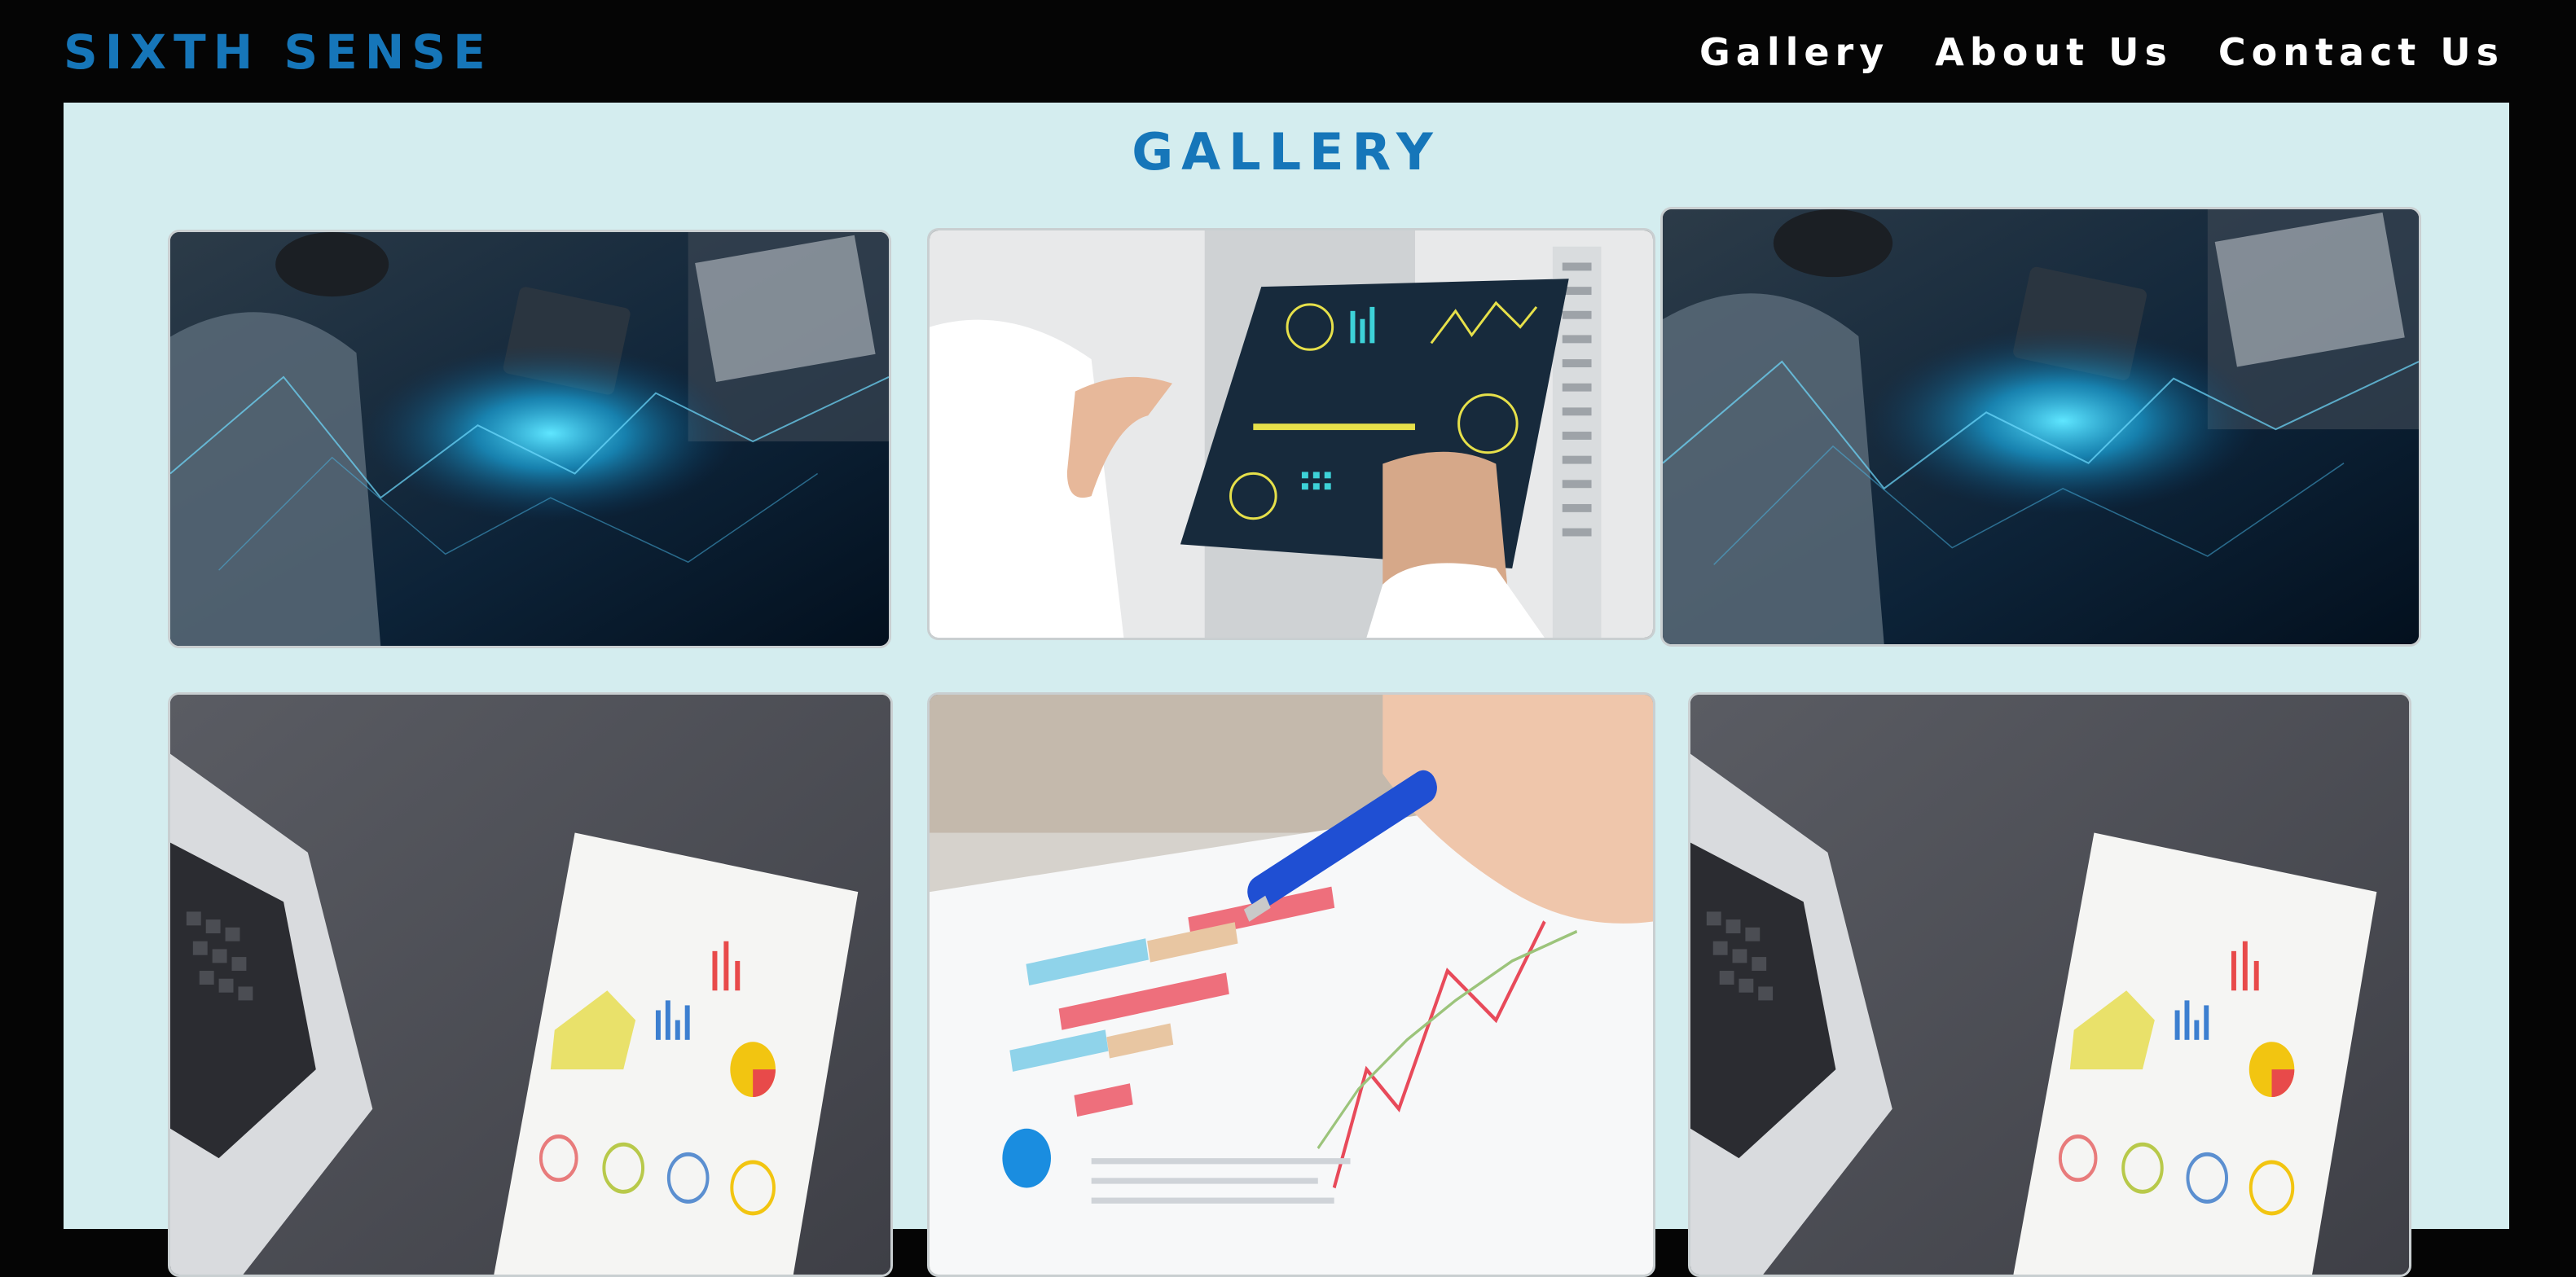  I want to click on main-nav: Gallery About Us Contact Us, so click(2101, 52).